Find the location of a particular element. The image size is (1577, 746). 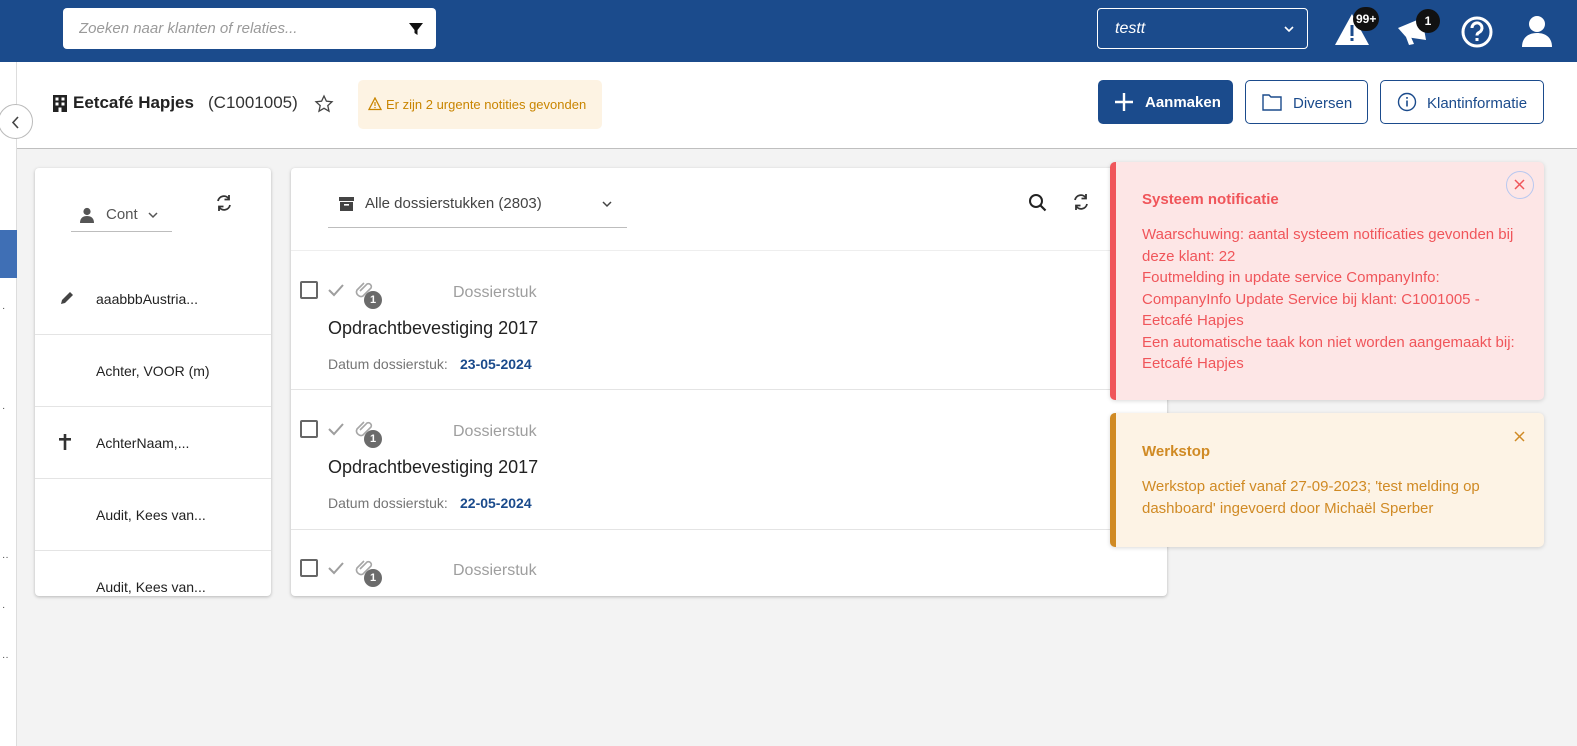

info-icon is located at coordinates (1407, 102).